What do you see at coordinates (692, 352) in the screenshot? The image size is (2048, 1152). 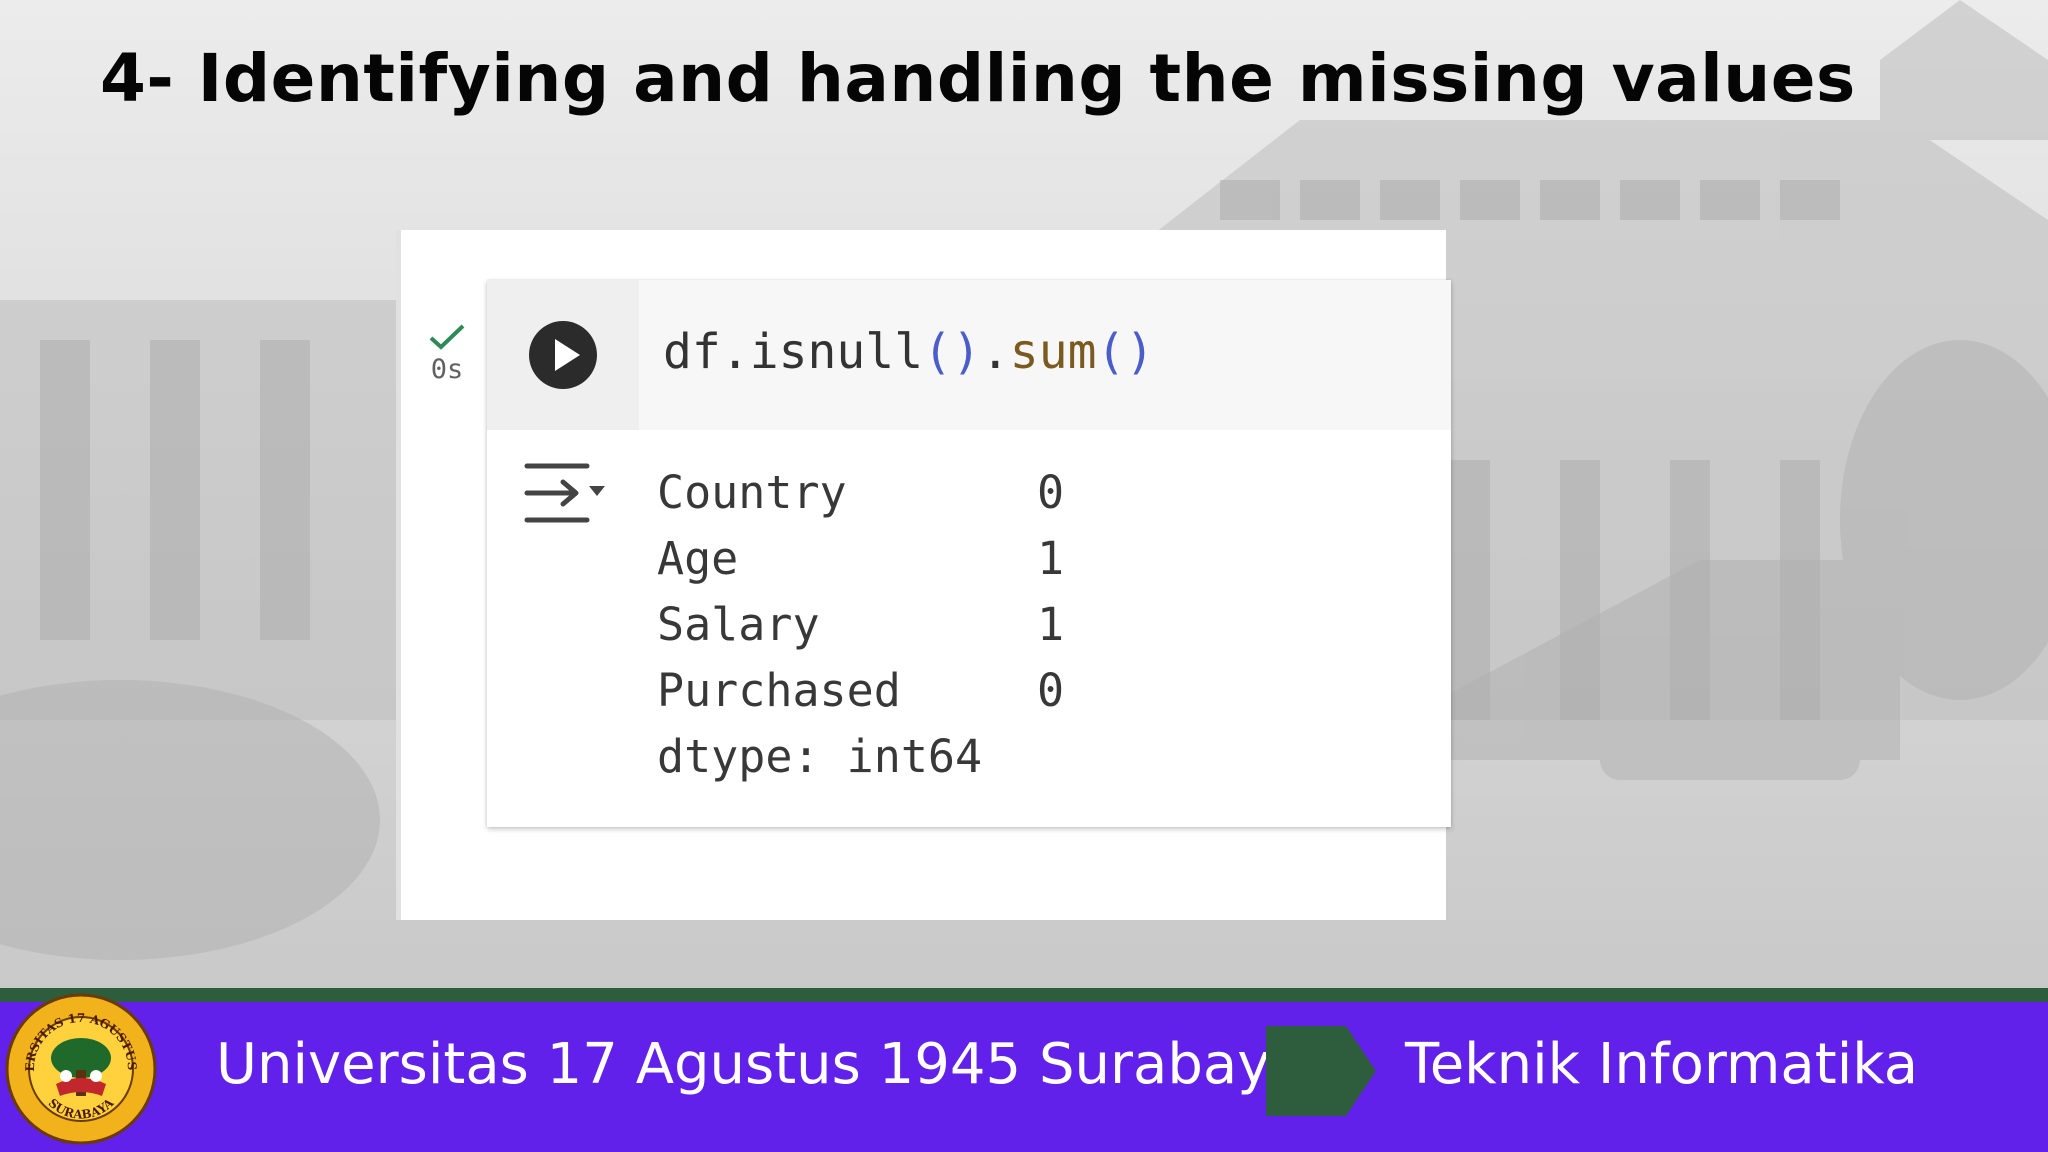 I see `code-object: df` at bounding box center [692, 352].